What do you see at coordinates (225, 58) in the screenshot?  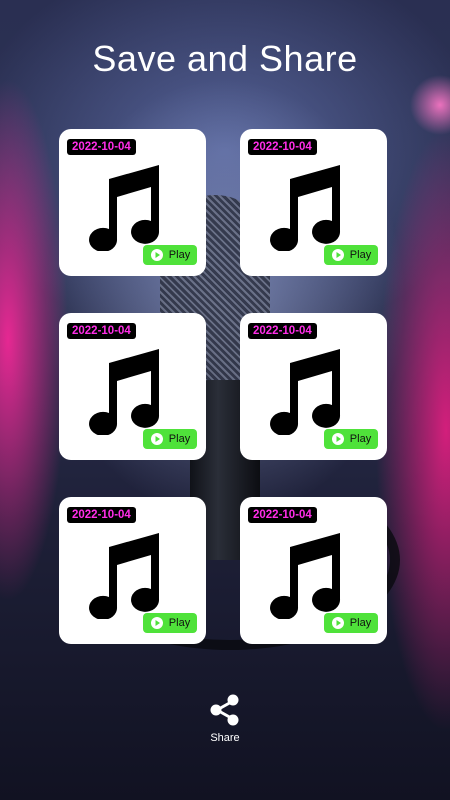 I see `page-title: Save and Share` at bounding box center [225, 58].